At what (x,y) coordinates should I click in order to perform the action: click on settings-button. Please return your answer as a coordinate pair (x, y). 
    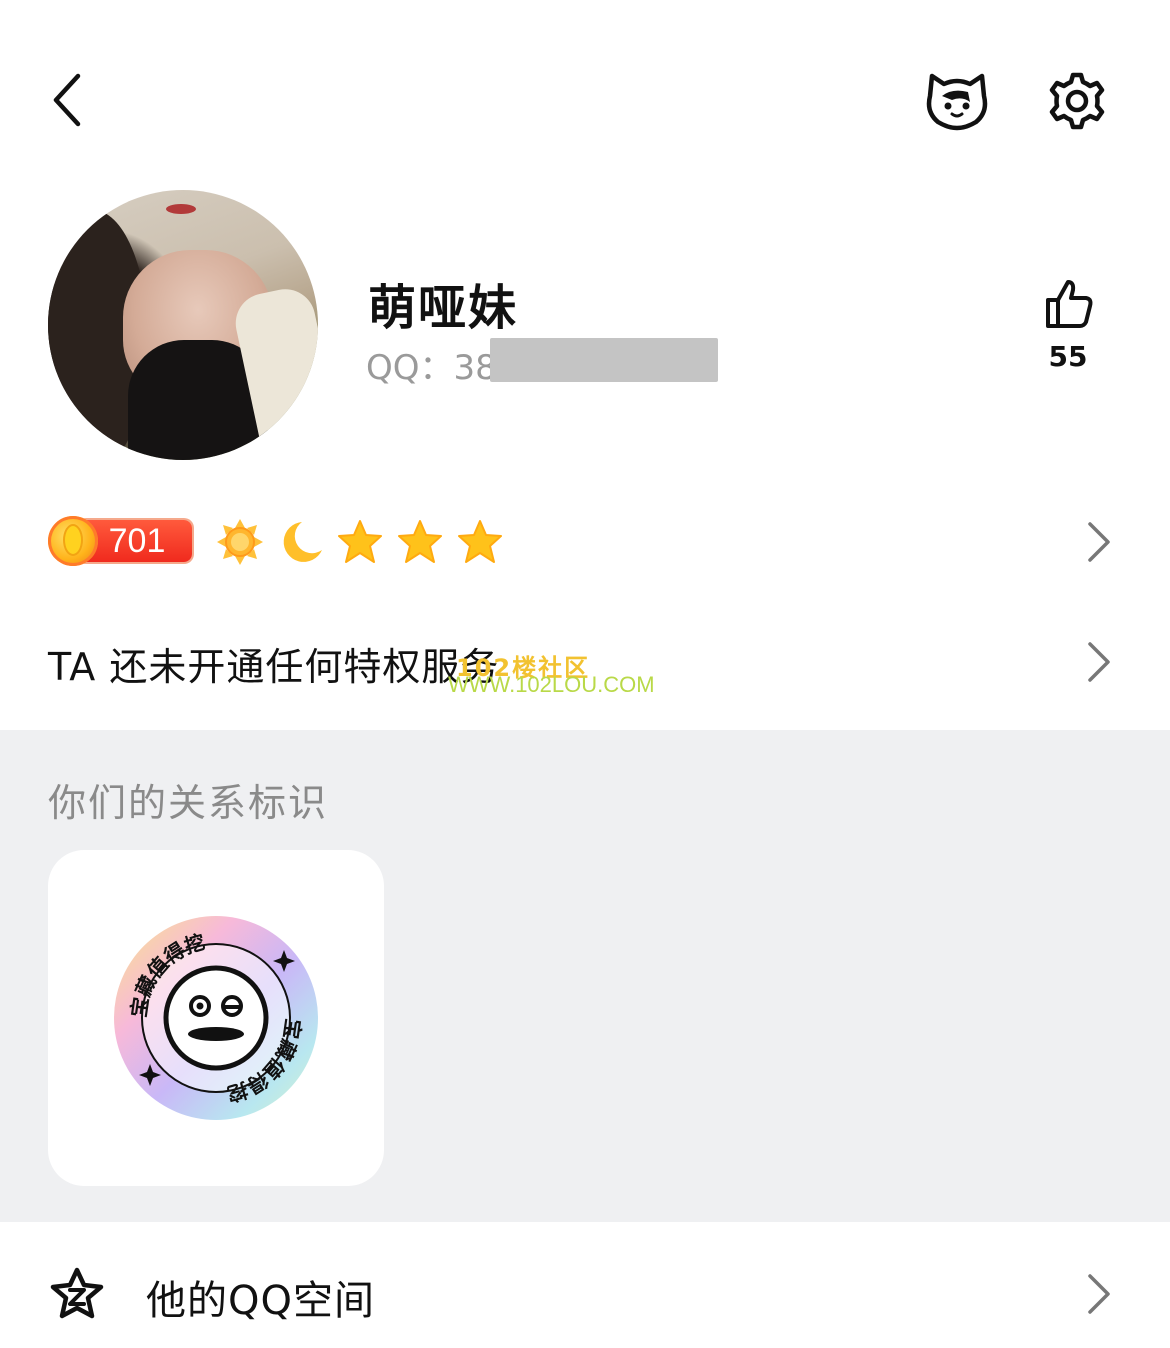
    Looking at the image, I should click on (1077, 101).